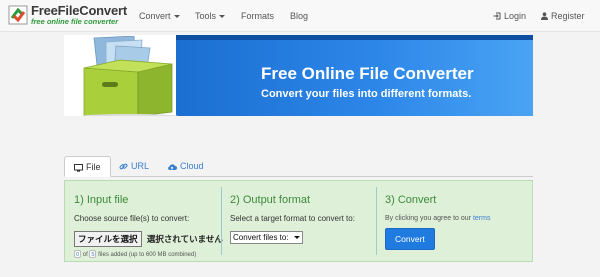 Image resolution: width=600 pixels, height=277 pixels. What do you see at coordinates (411, 200) in the screenshot?
I see `step-convert-title: 3) Convert` at bounding box center [411, 200].